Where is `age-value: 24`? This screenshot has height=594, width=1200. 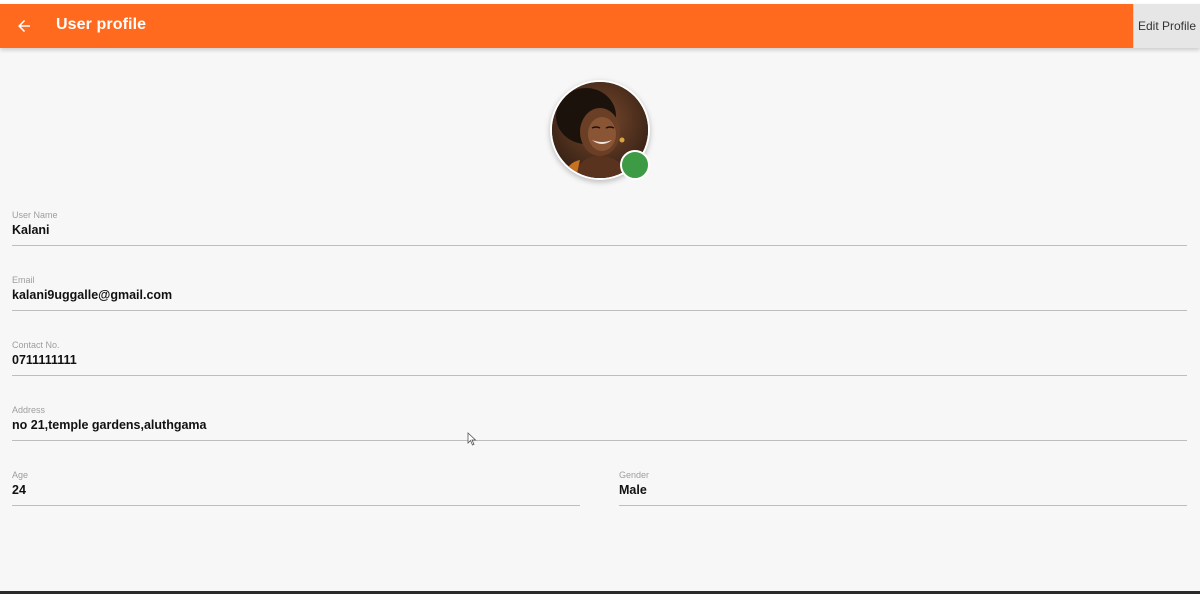 age-value: 24 is located at coordinates (19, 490).